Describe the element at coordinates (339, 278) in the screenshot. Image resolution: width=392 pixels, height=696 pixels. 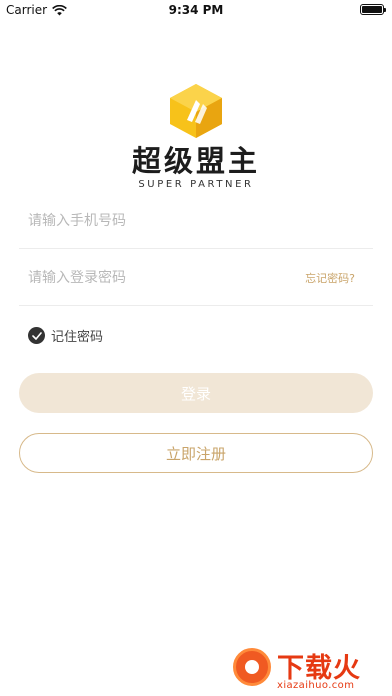
I see `forgot-password-link: 忘记密码?` at that location.